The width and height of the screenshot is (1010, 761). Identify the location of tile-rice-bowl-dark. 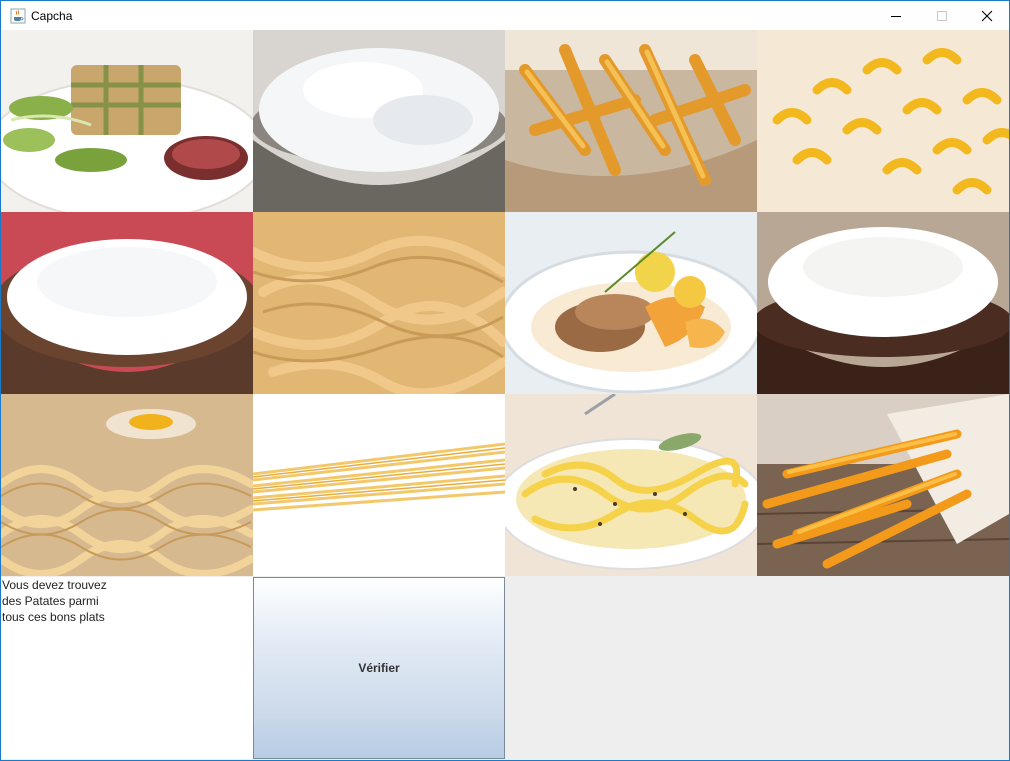
(883, 303).